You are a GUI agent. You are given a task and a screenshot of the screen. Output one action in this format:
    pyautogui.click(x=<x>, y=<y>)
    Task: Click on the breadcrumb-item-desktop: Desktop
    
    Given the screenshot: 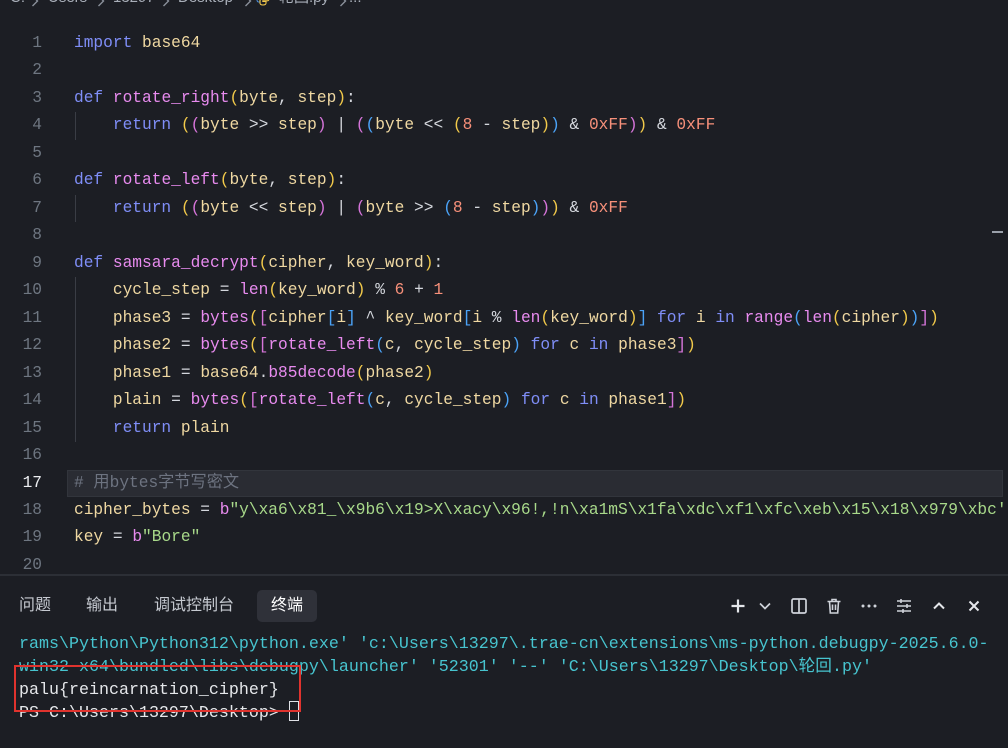 What is the action you would take?
    pyautogui.click(x=205, y=4)
    